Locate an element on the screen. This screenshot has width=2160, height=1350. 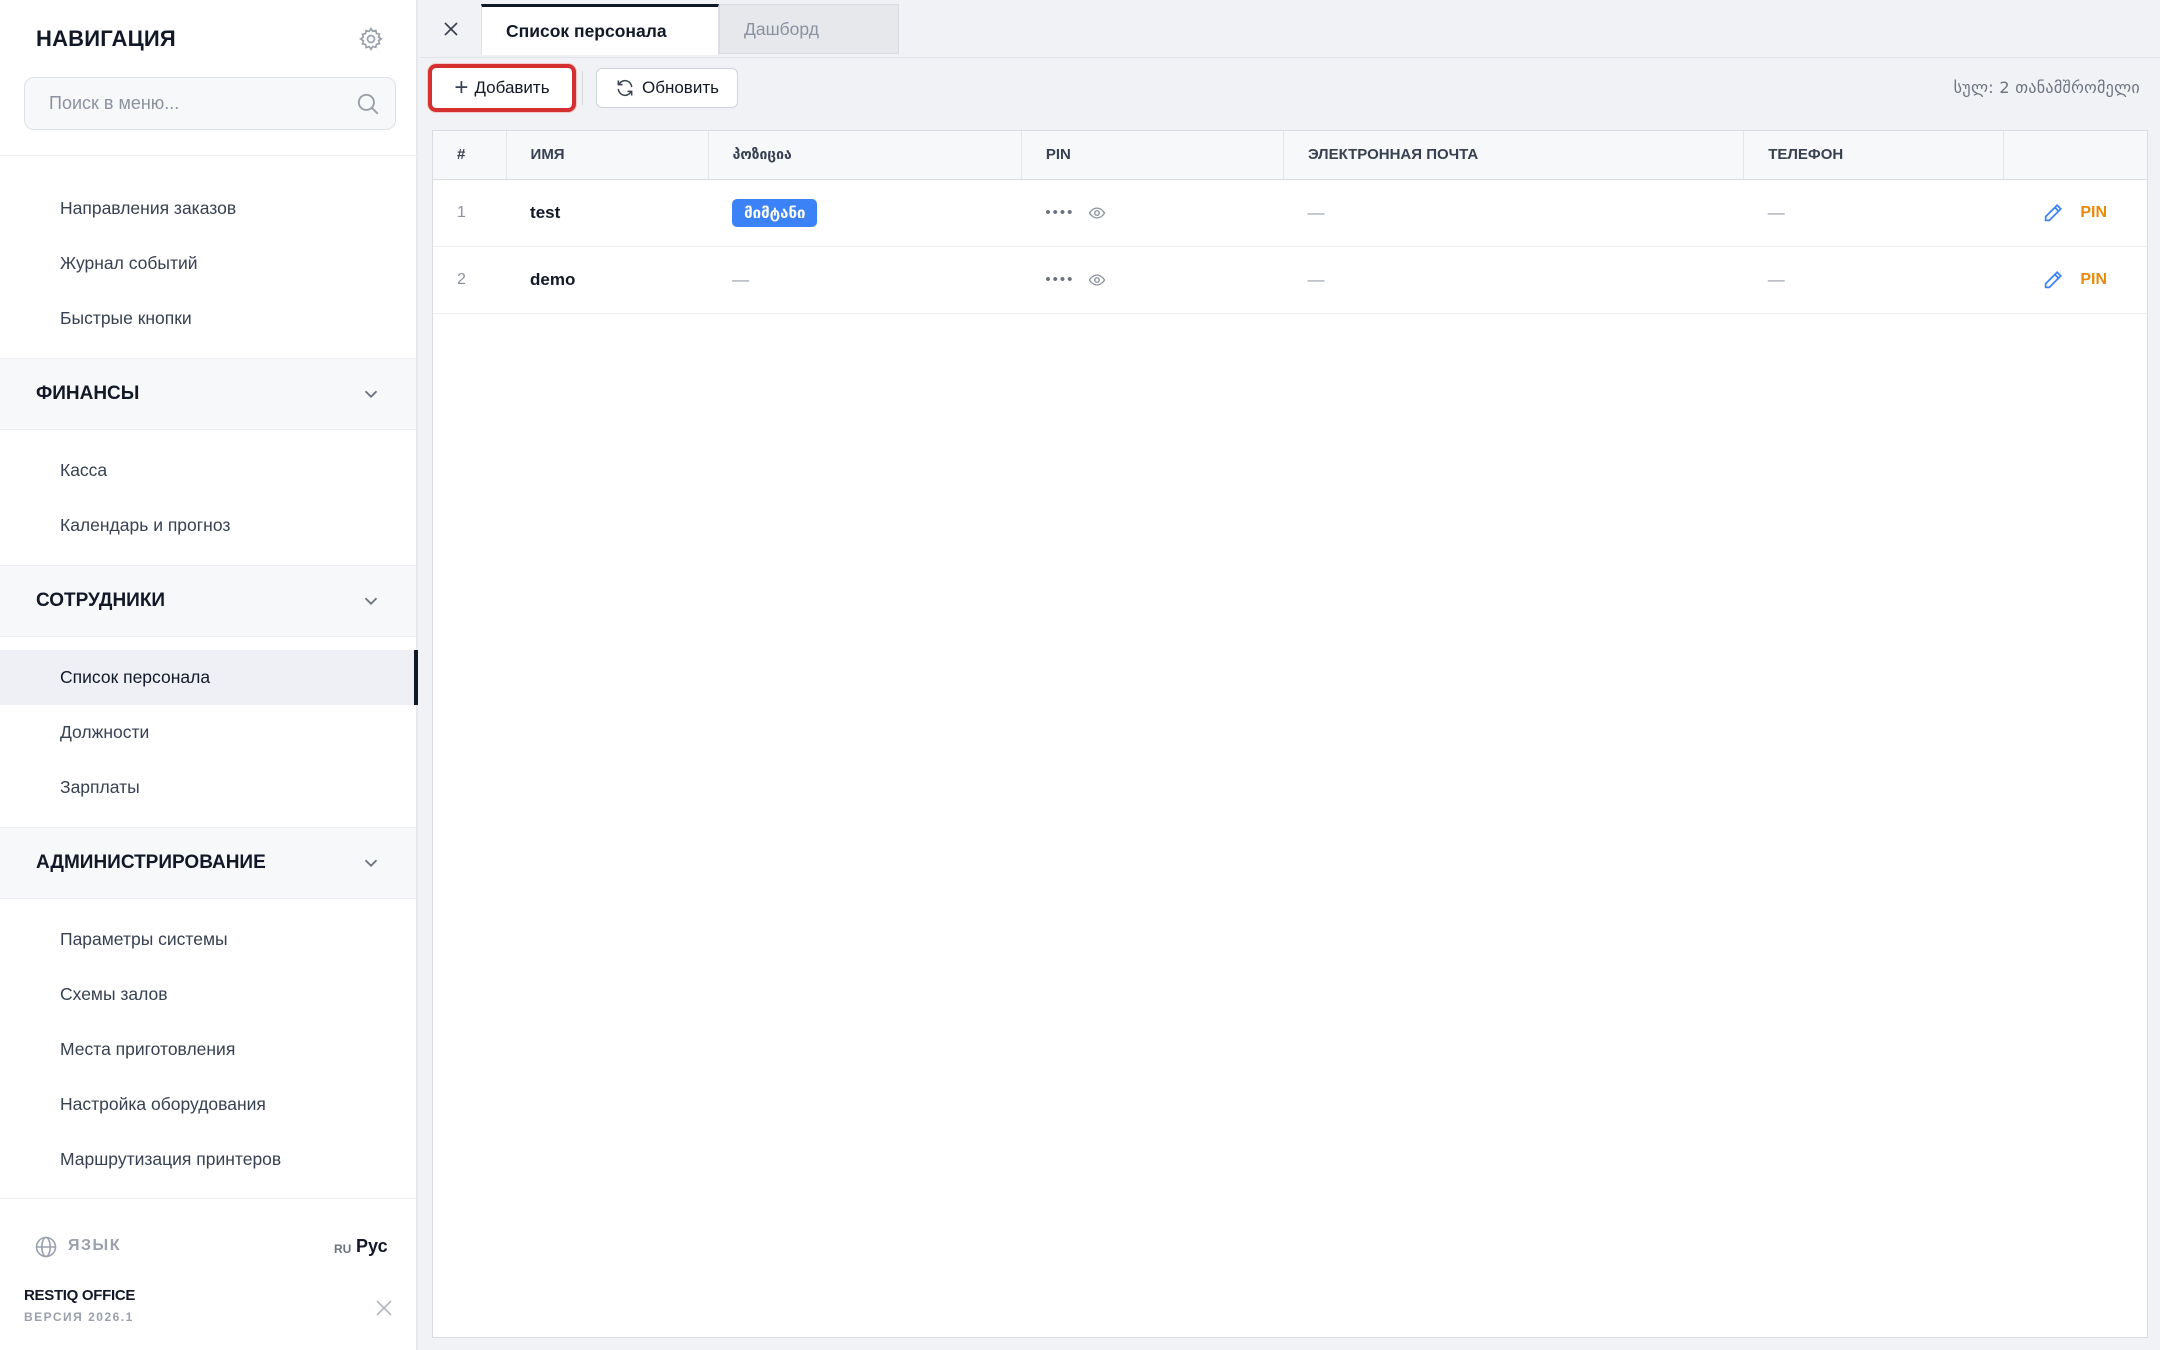
sidebar-item-cash: Касса is located at coordinates (208, 470).